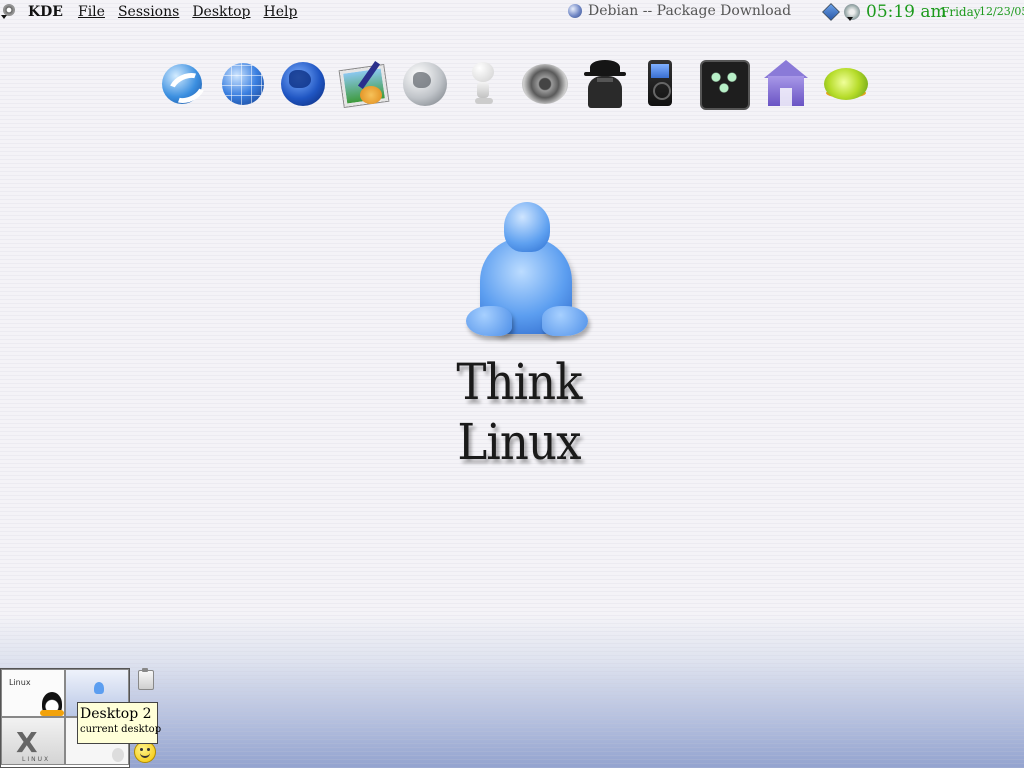 Image resolution: width=1024 pixels, height=768 pixels. I want to click on speaker-icon, so click(546, 84).